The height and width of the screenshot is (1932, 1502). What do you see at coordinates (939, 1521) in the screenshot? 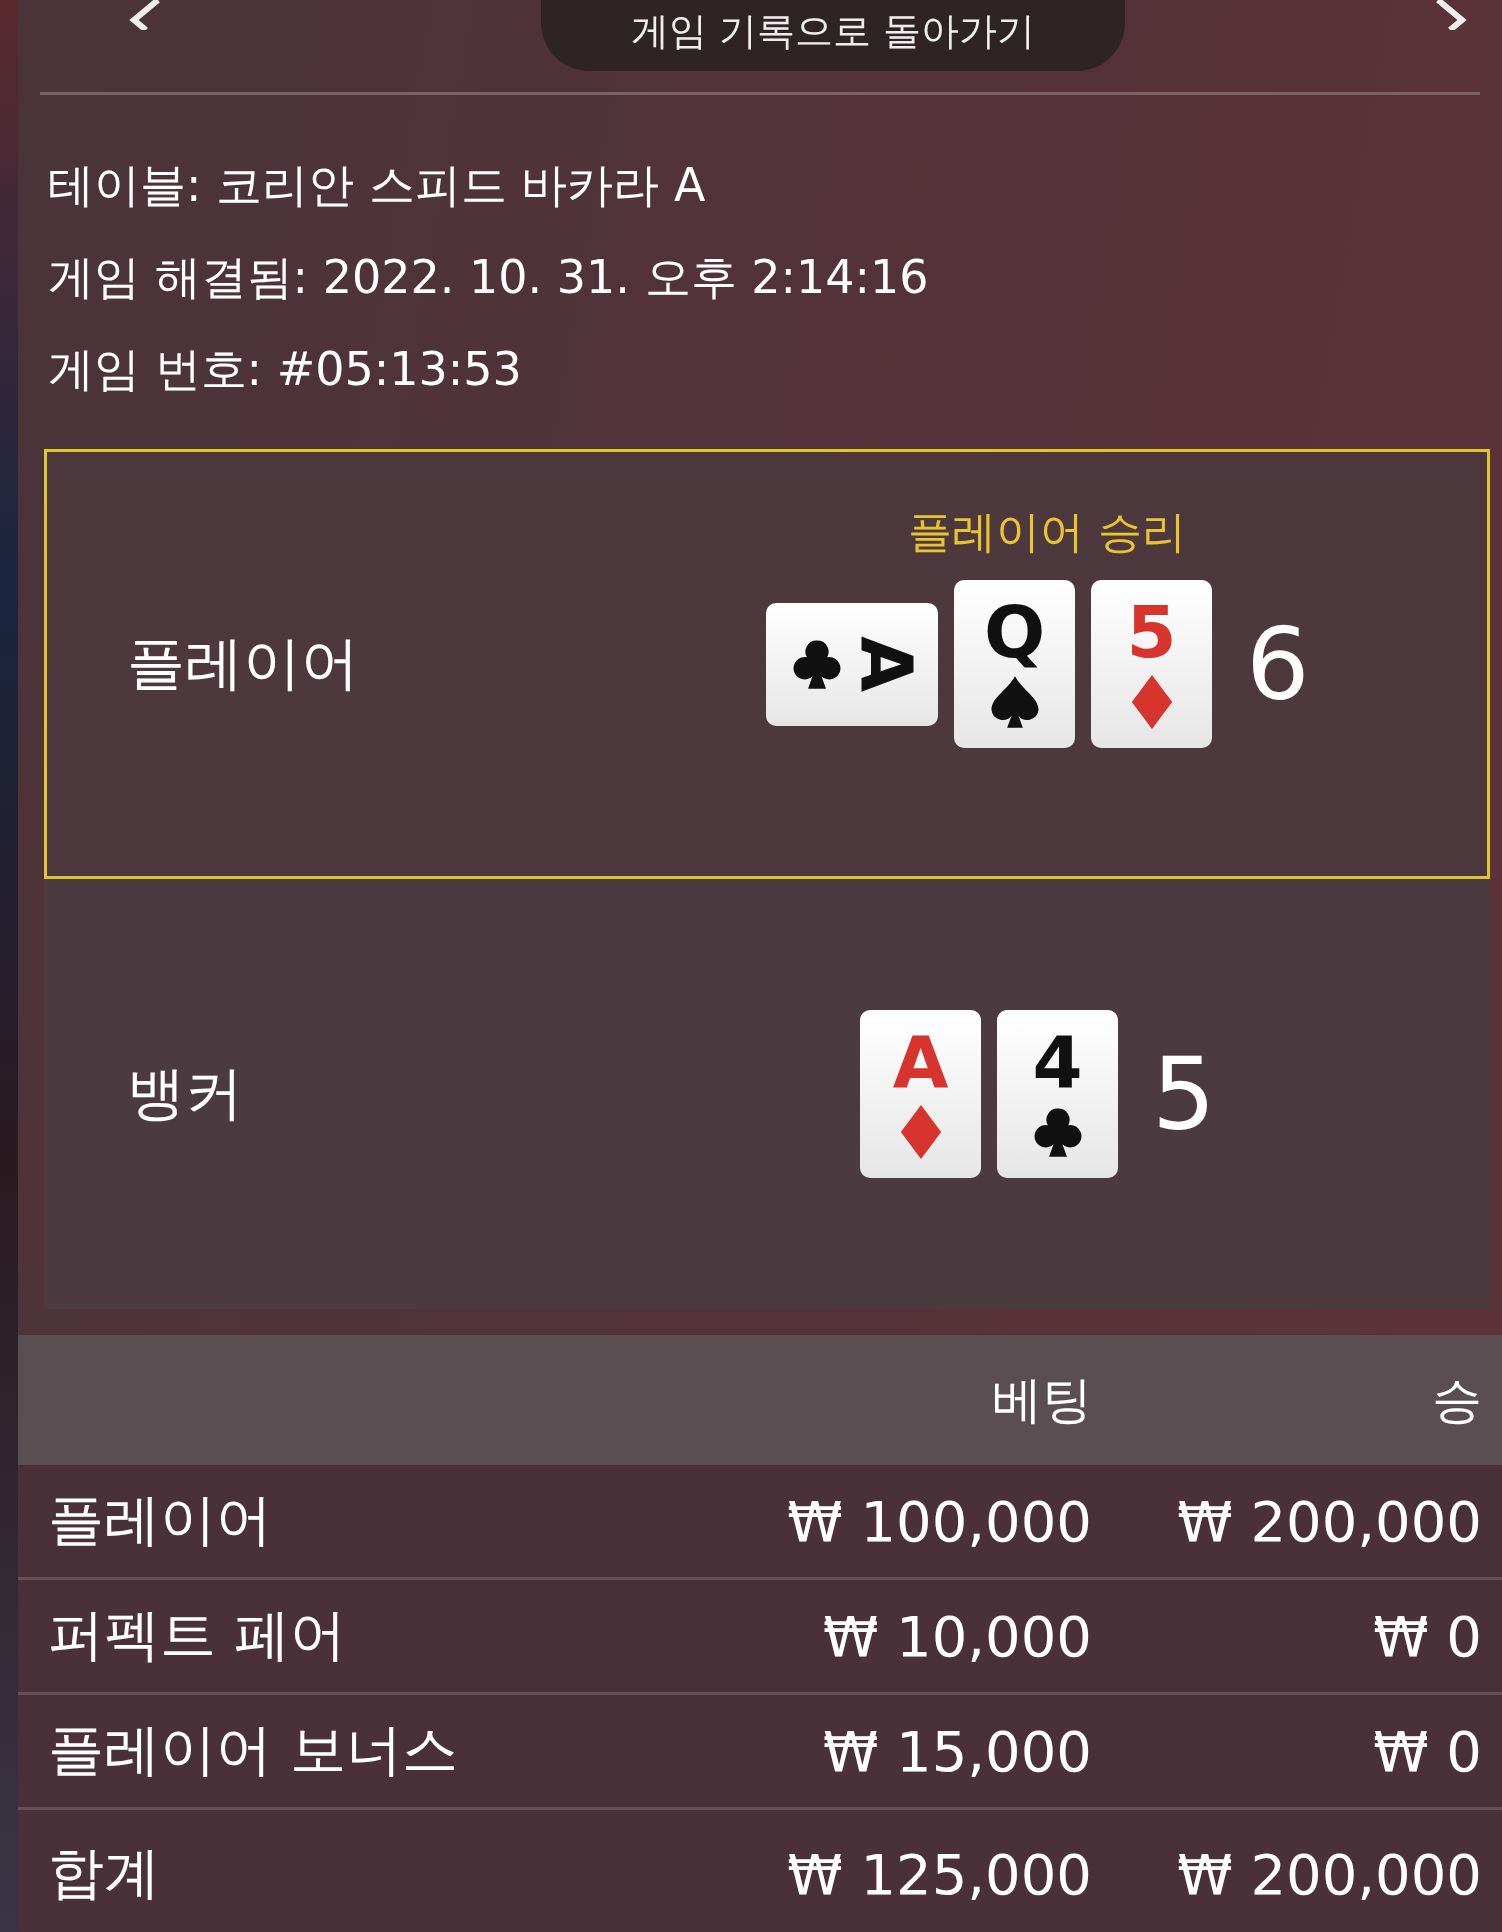
I see `bet-amount: ₩ 100,000` at bounding box center [939, 1521].